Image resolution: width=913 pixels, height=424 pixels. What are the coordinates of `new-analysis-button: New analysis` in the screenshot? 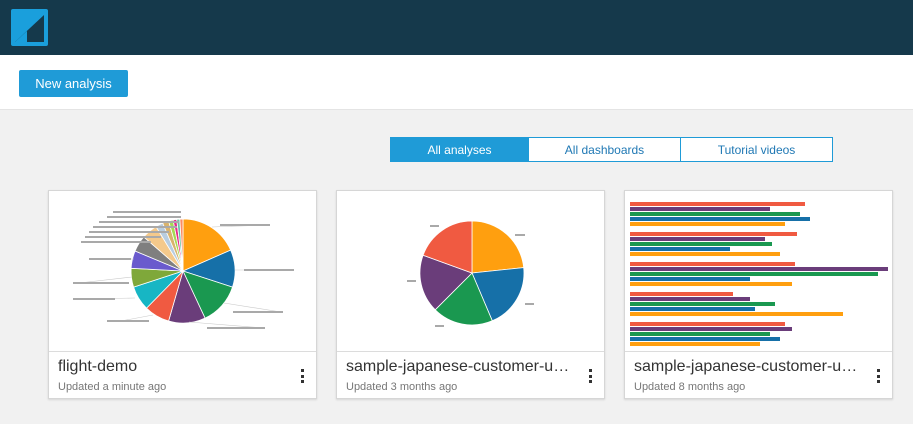 It's located at (73, 83).